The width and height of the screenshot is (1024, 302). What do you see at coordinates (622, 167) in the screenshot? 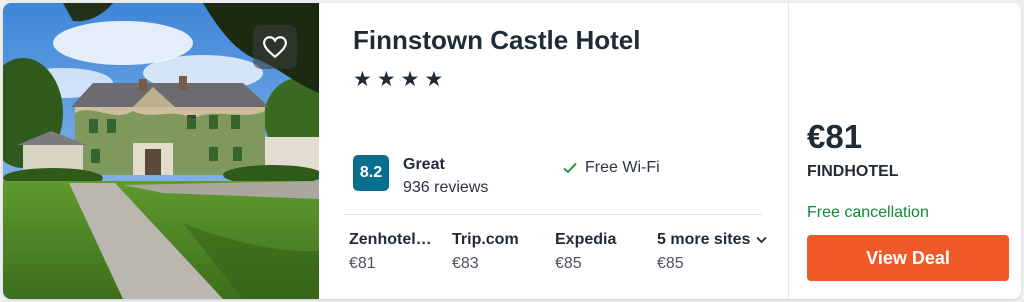
I see `amenity-label: Free Wi-Fi` at bounding box center [622, 167].